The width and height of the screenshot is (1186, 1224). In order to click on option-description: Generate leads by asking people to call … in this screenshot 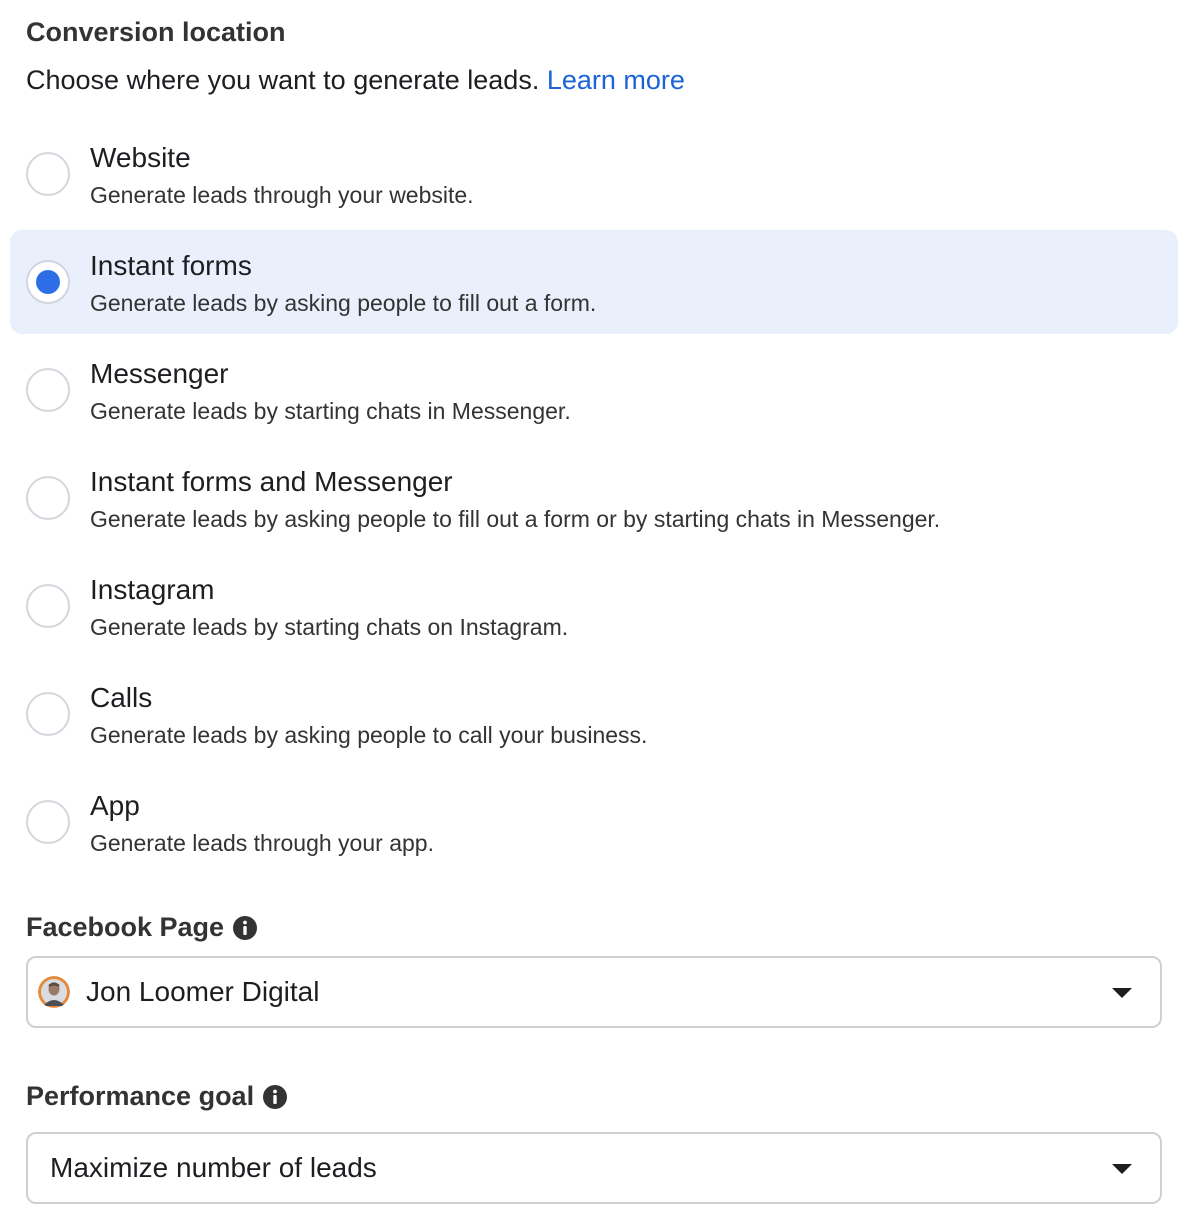, I will do `click(369, 735)`.